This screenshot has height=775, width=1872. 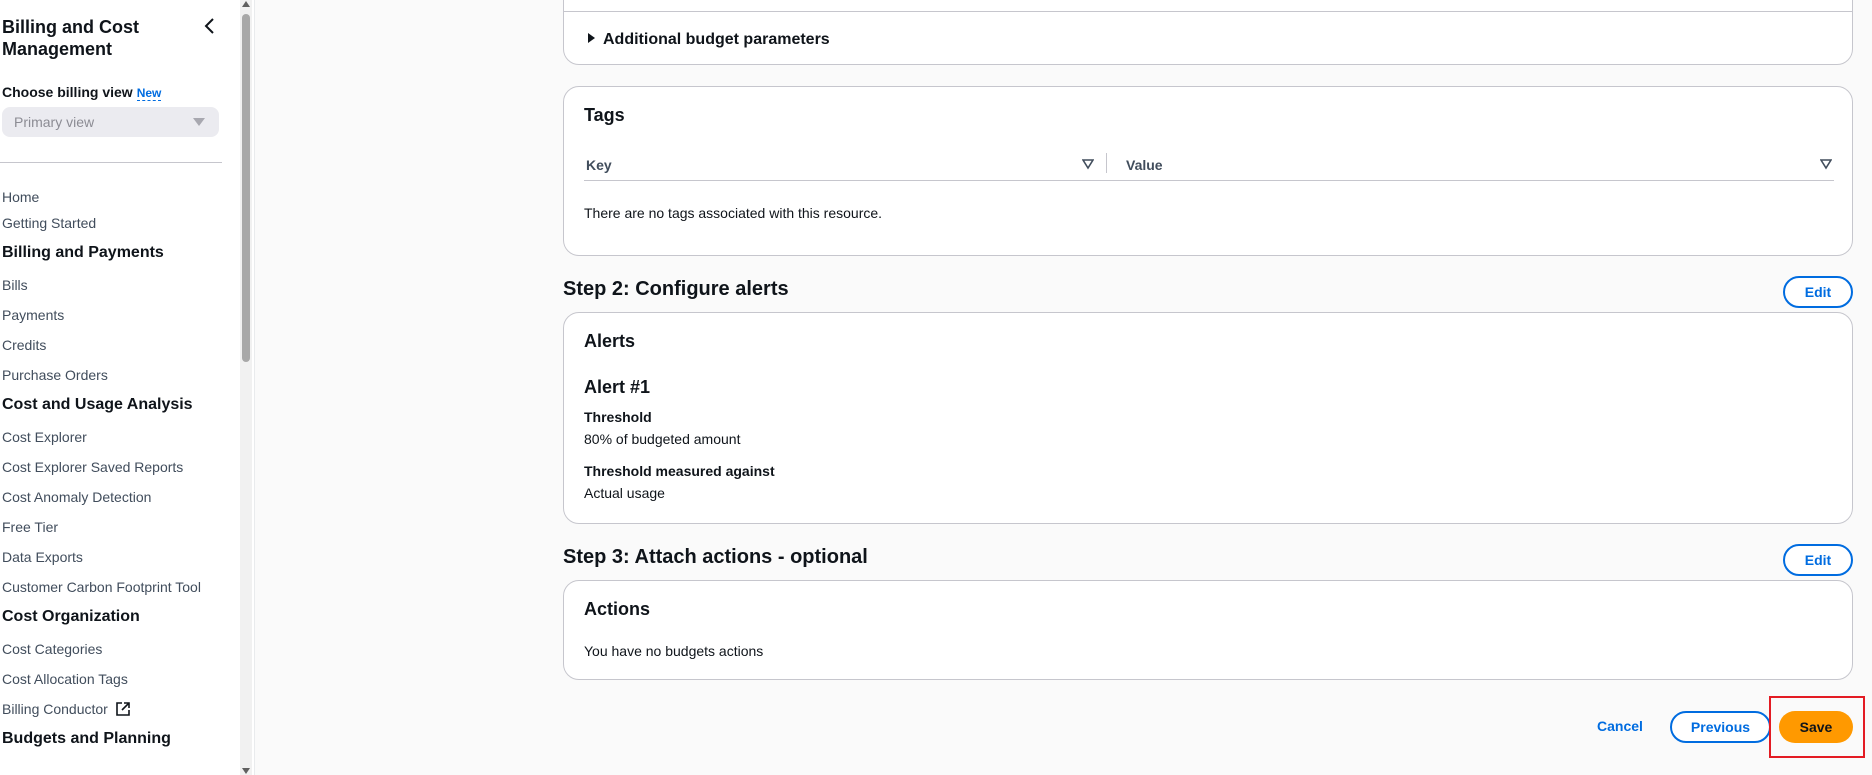 I want to click on nav-billing-conductor: Billing Conductor, so click(x=116, y=709).